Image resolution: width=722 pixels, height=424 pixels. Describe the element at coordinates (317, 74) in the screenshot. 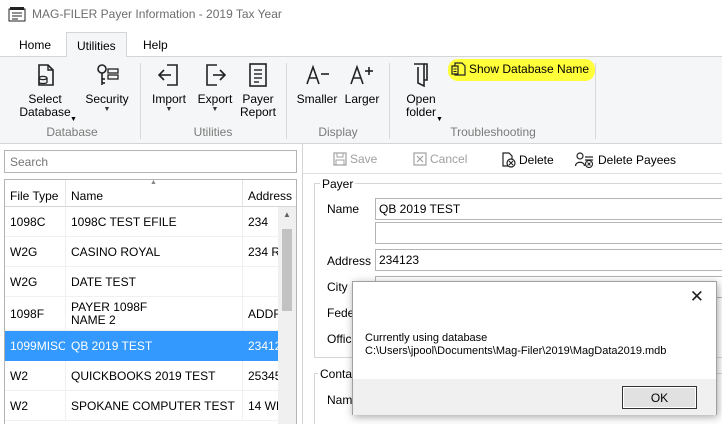

I see `font-smaller-icon` at that location.